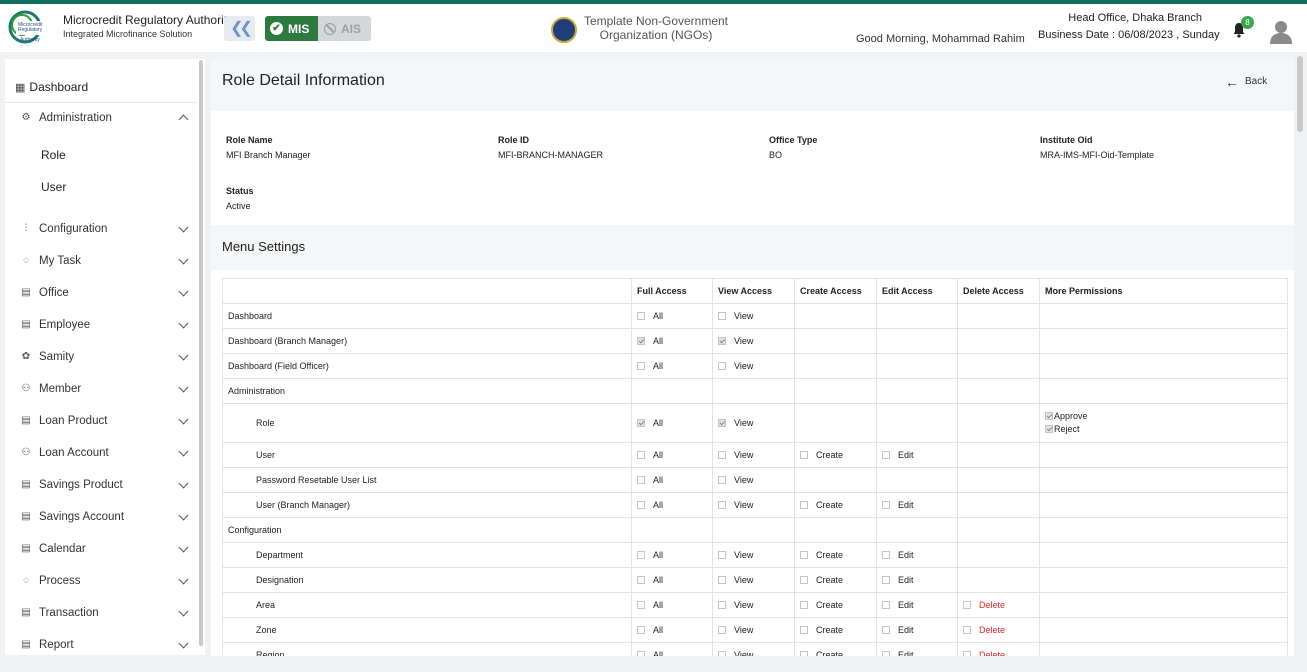 This screenshot has width=1307, height=672. What do you see at coordinates (101, 485) in the screenshot?
I see `sidebar-item-savings-product: ▤ Savings Product` at bounding box center [101, 485].